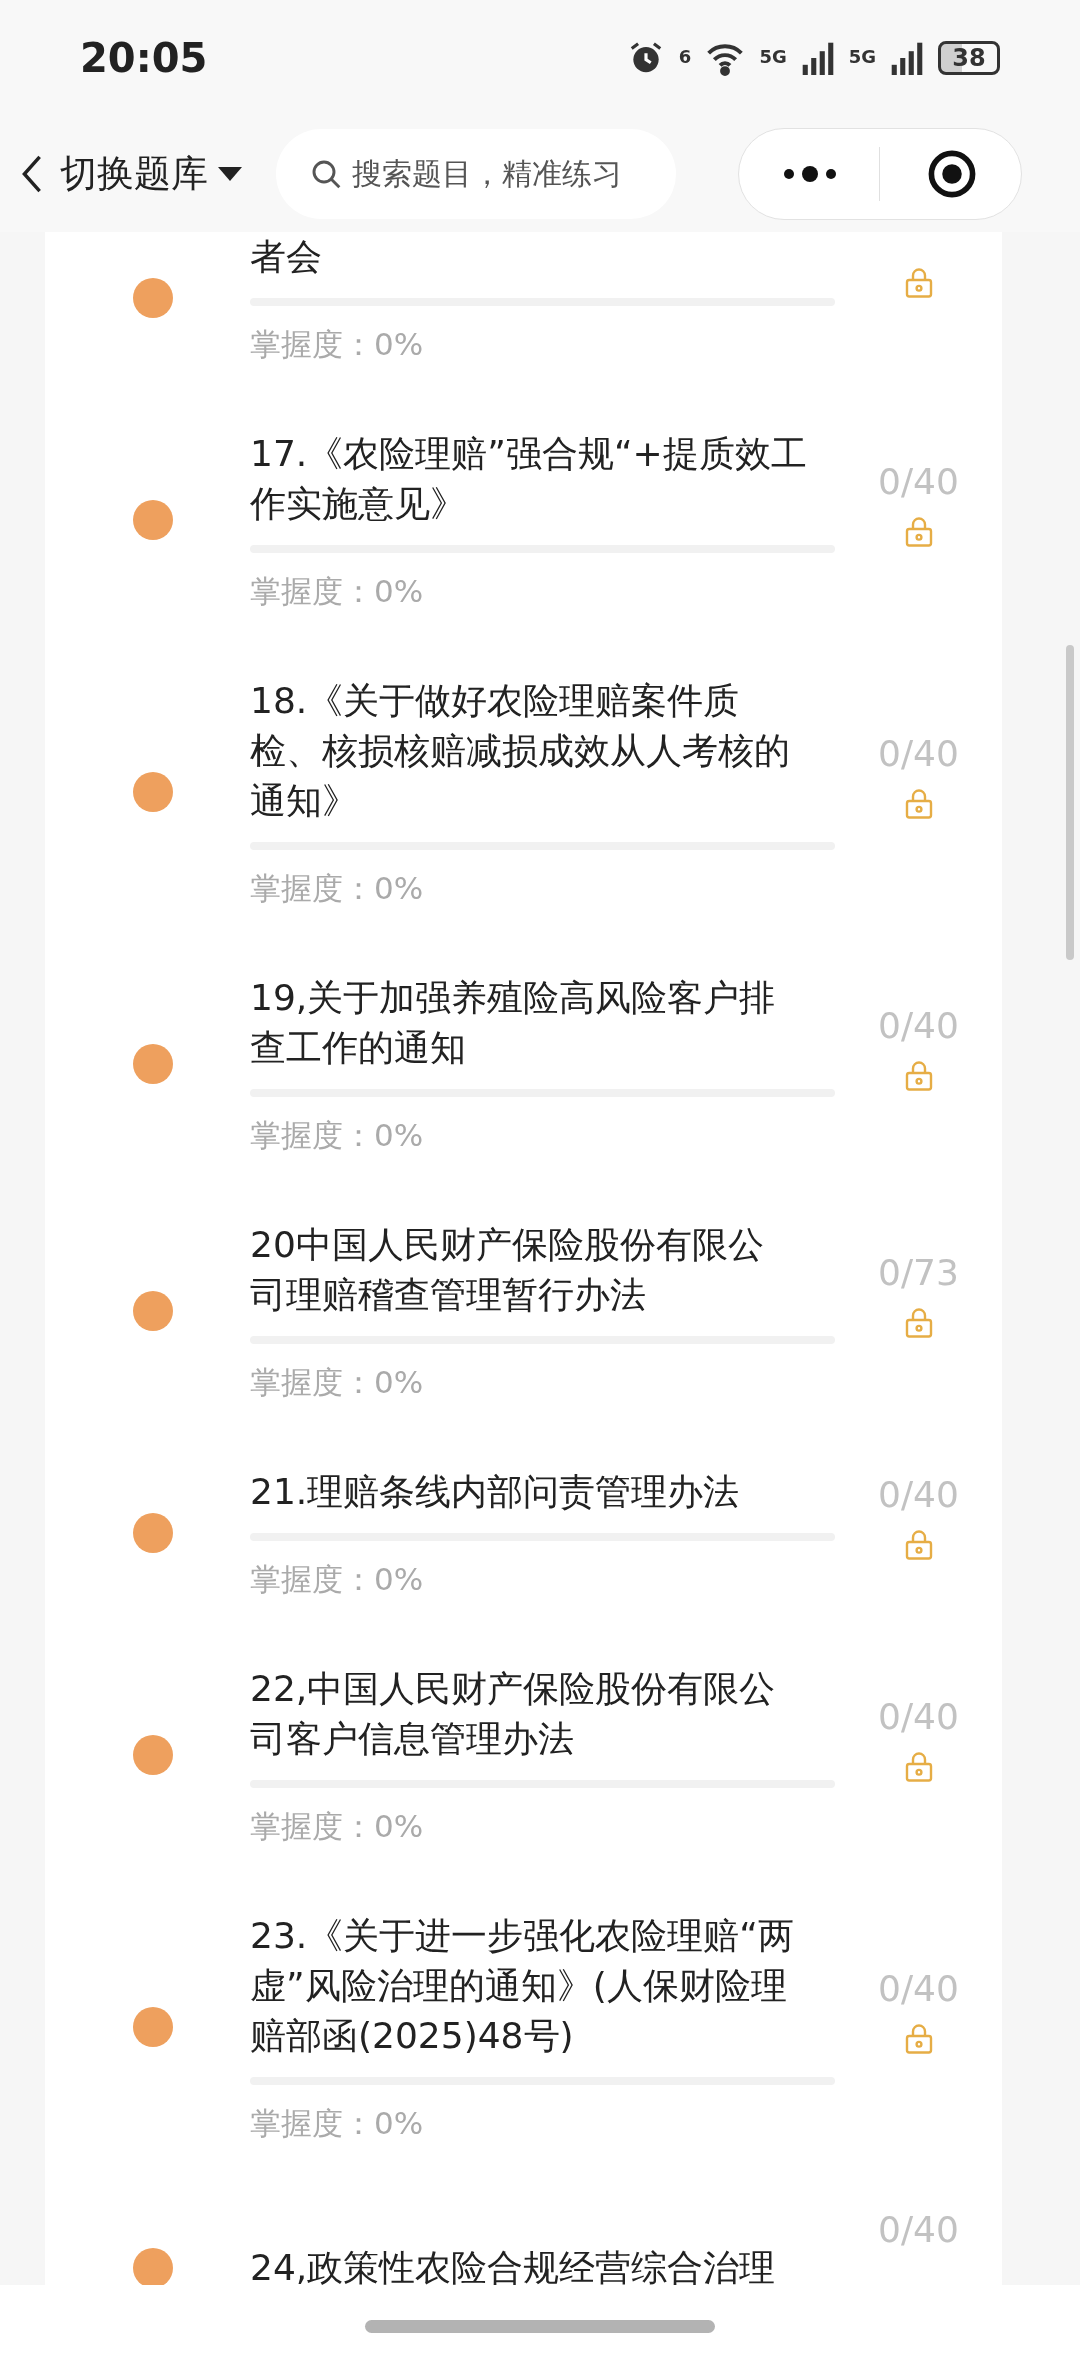  I want to click on more-icon, so click(810, 173).